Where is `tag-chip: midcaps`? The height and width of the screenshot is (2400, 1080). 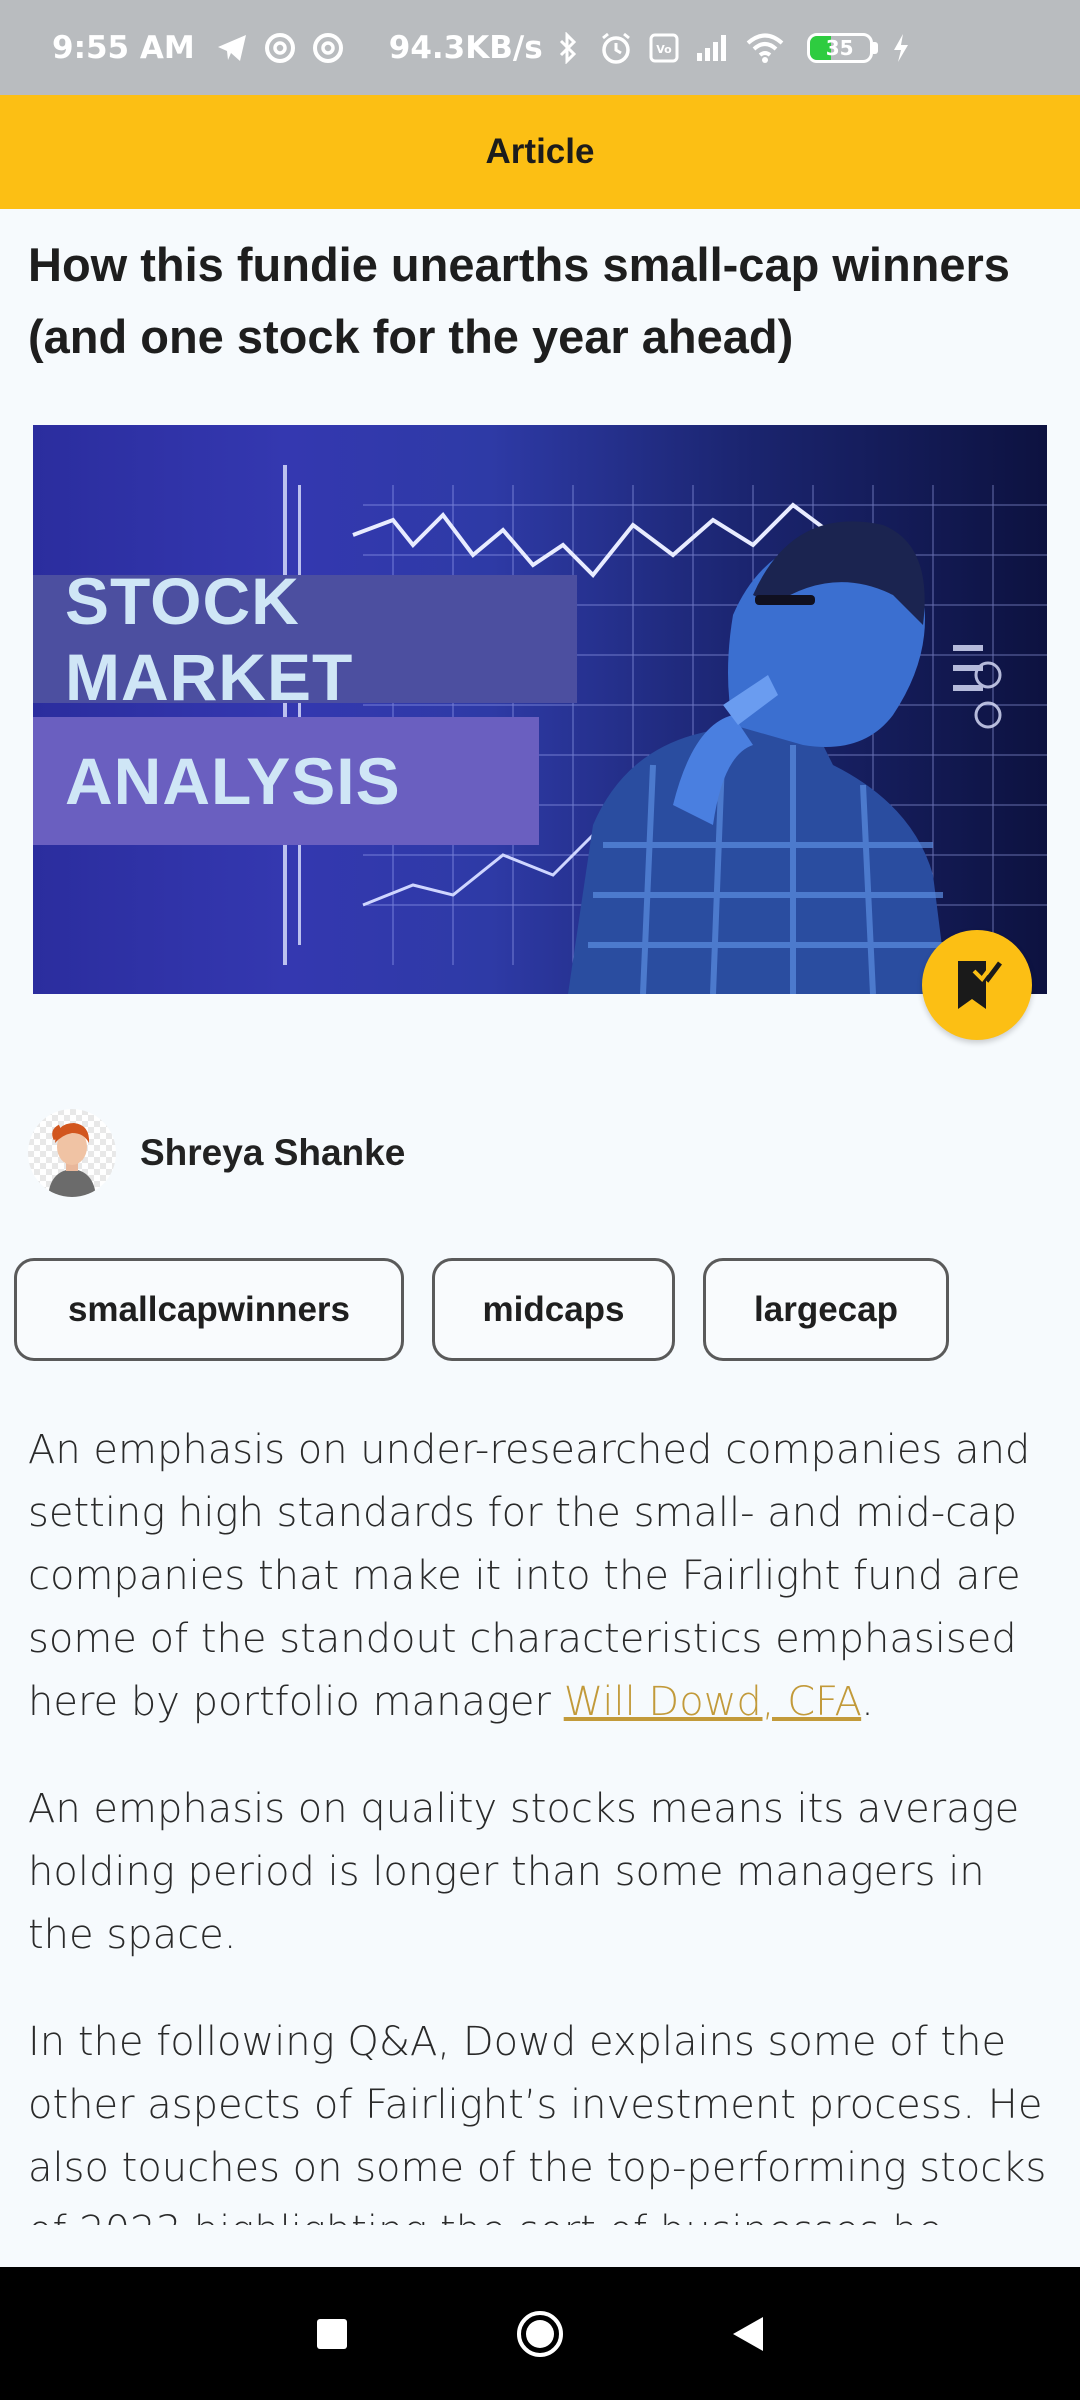
tag-chip: midcaps is located at coordinates (553, 1309).